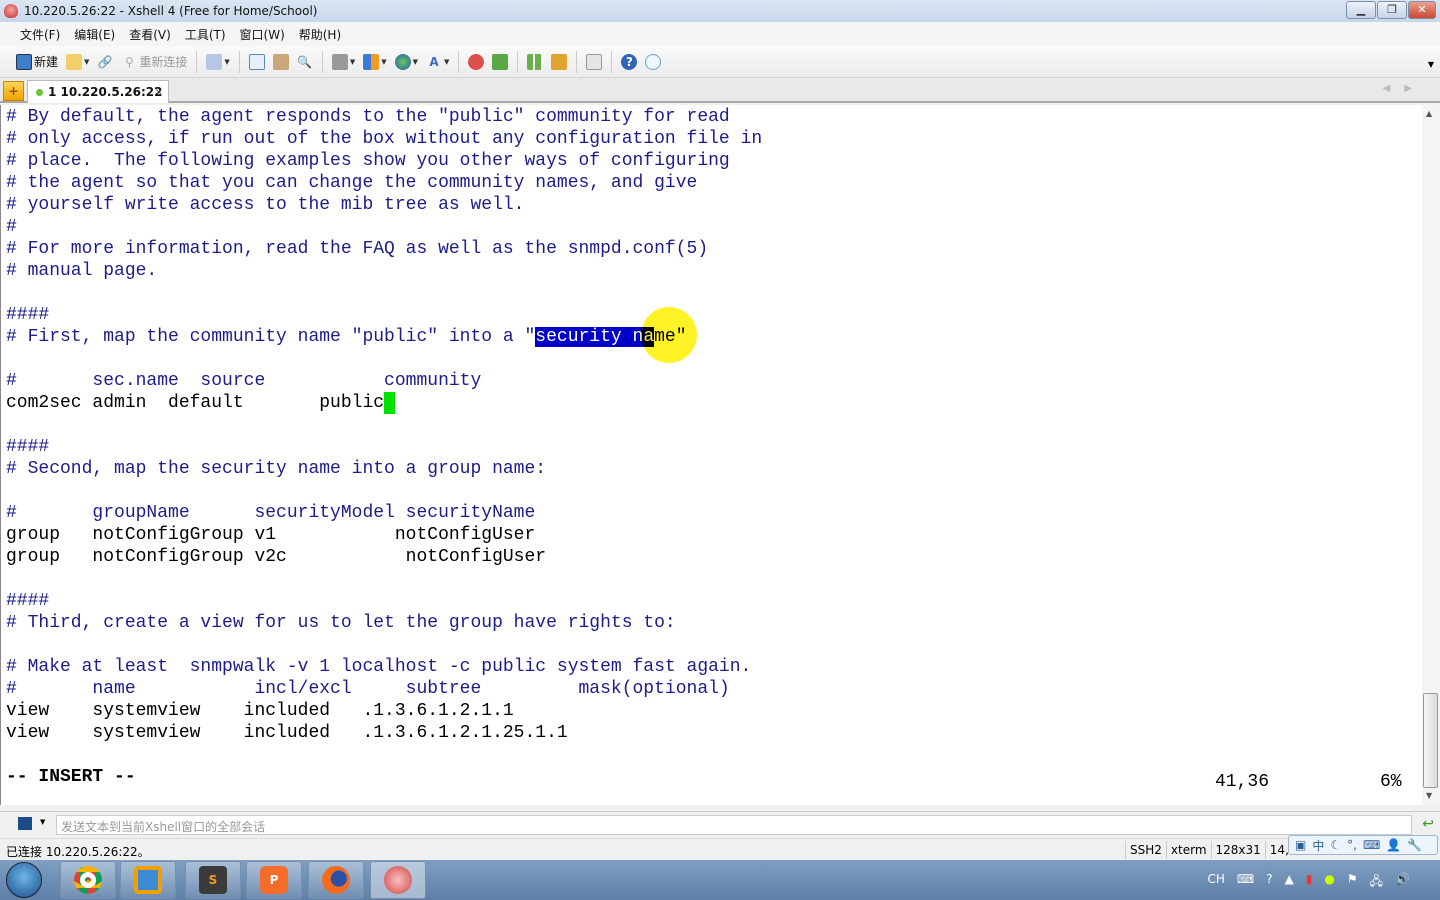  I want to click on xshell-button, so click(476, 62).